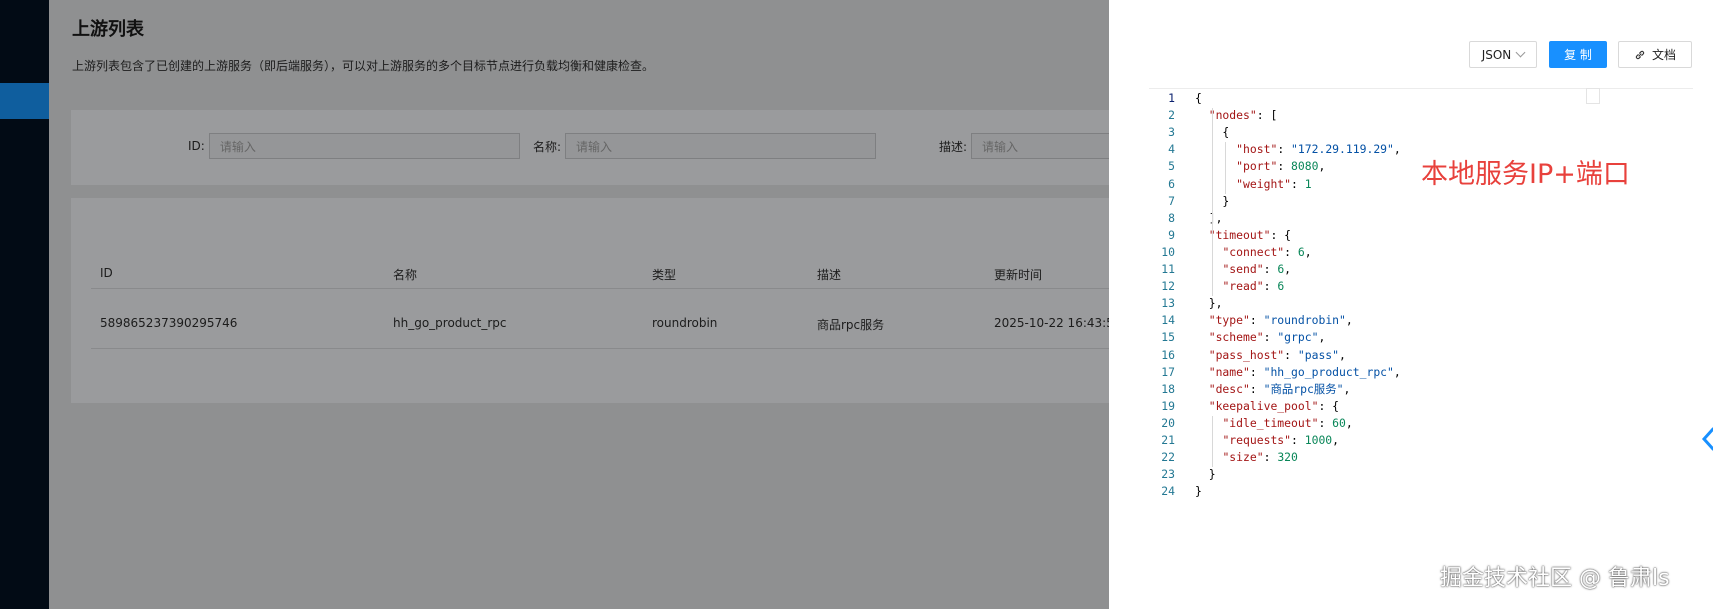 Image resolution: width=1713 pixels, height=609 pixels. I want to click on code-line: 3 {, so click(1419, 132).